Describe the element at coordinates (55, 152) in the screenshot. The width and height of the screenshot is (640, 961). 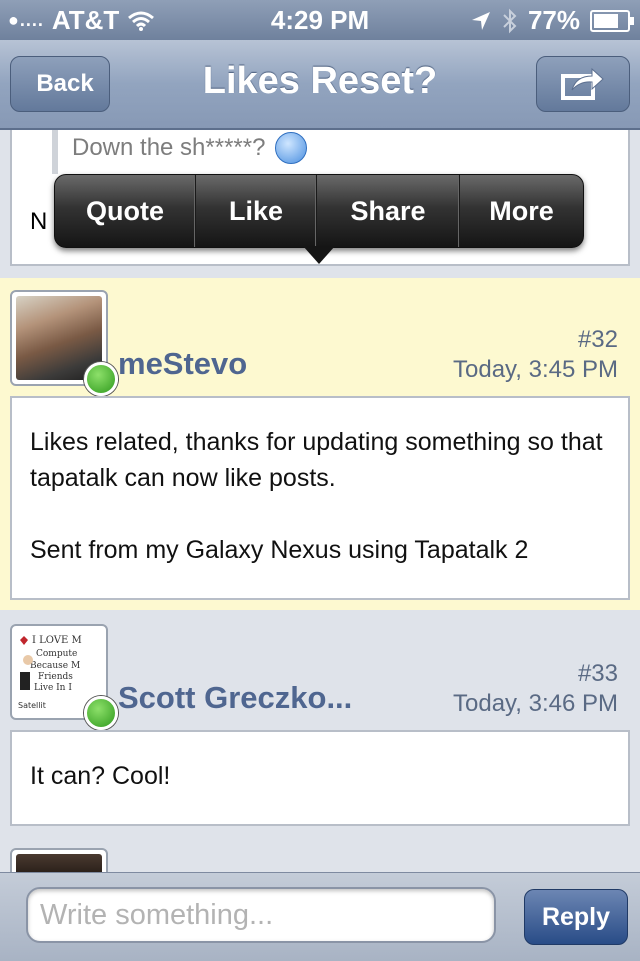
I see `quote-bar` at that location.